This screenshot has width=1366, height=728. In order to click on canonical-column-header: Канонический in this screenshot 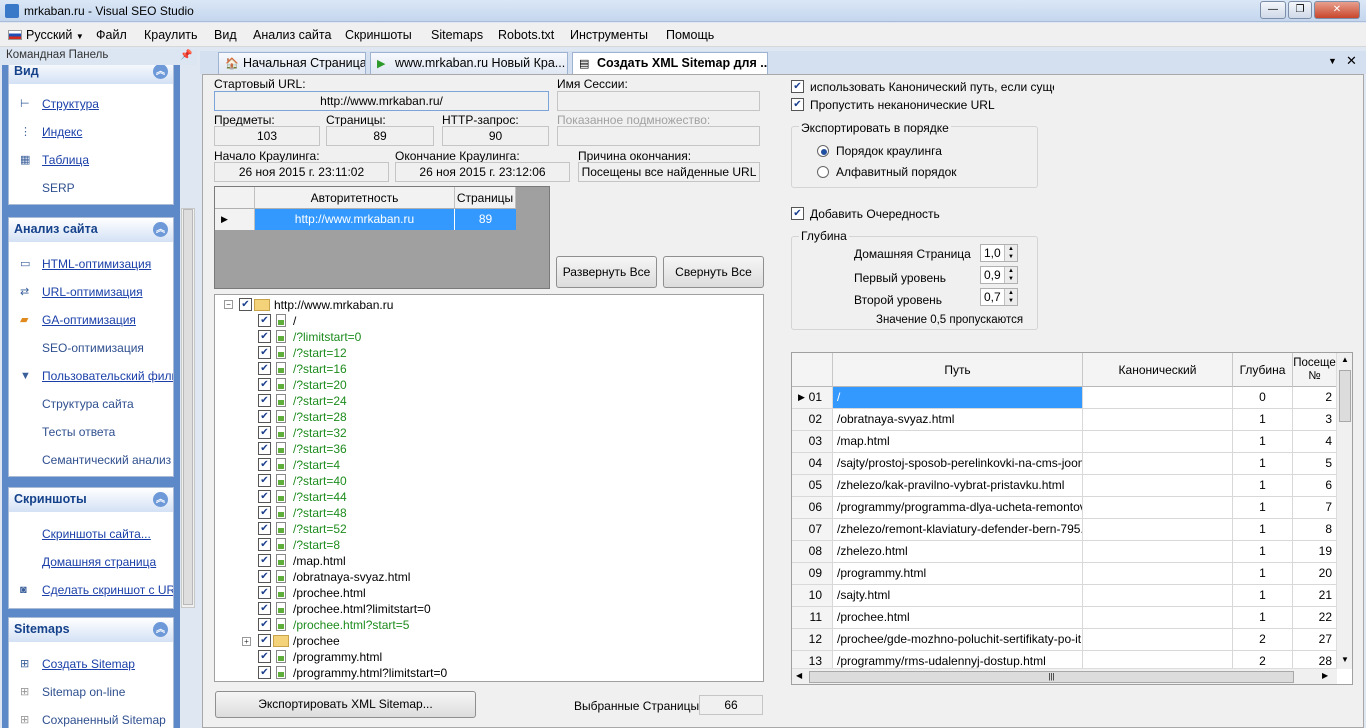, I will do `click(1158, 370)`.